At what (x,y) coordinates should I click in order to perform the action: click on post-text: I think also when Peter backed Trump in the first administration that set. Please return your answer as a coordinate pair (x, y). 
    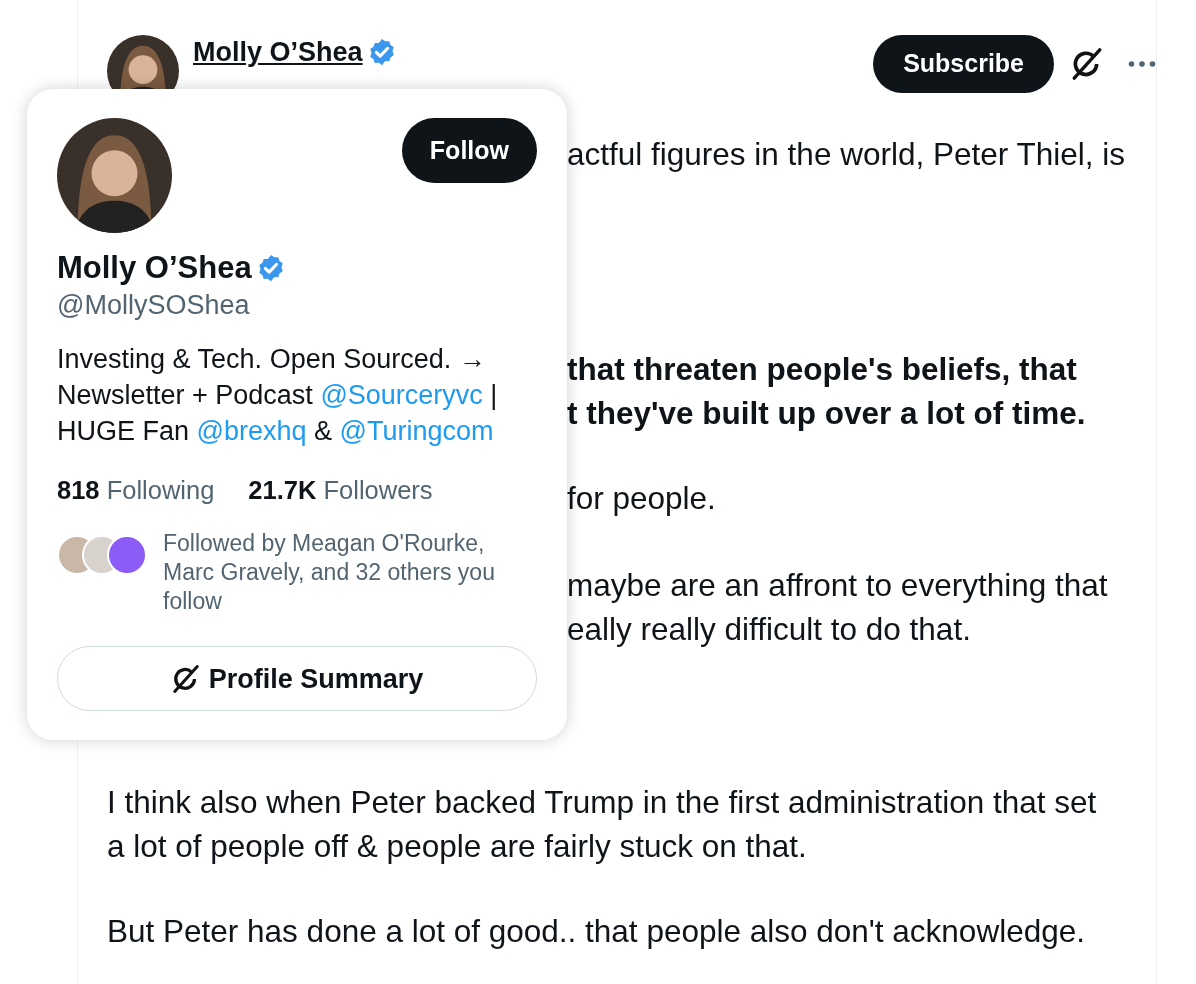
    Looking at the image, I should click on (602, 802).